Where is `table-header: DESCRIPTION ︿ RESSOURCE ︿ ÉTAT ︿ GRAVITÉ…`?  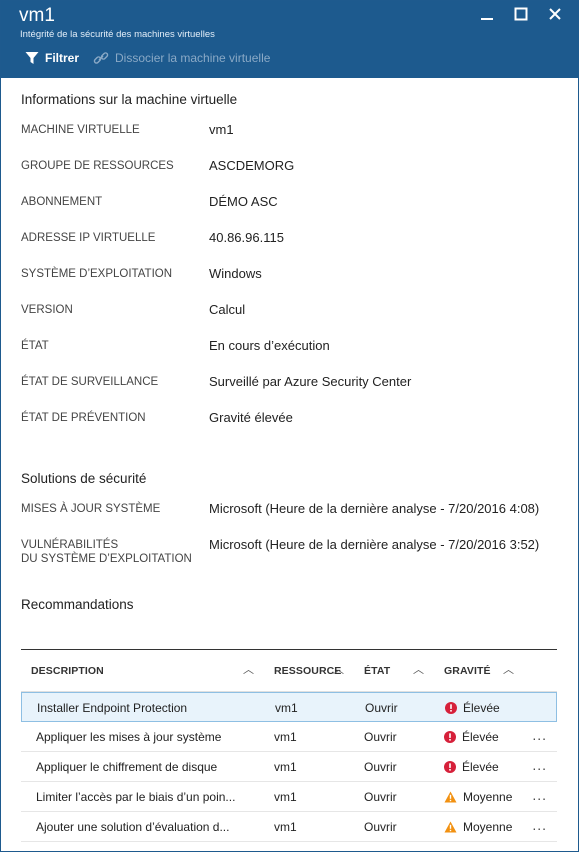
table-header: DESCRIPTION ︿ RESSOURCE ︿ ÉTAT ︿ GRAVITÉ… is located at coordinates (289, 671).